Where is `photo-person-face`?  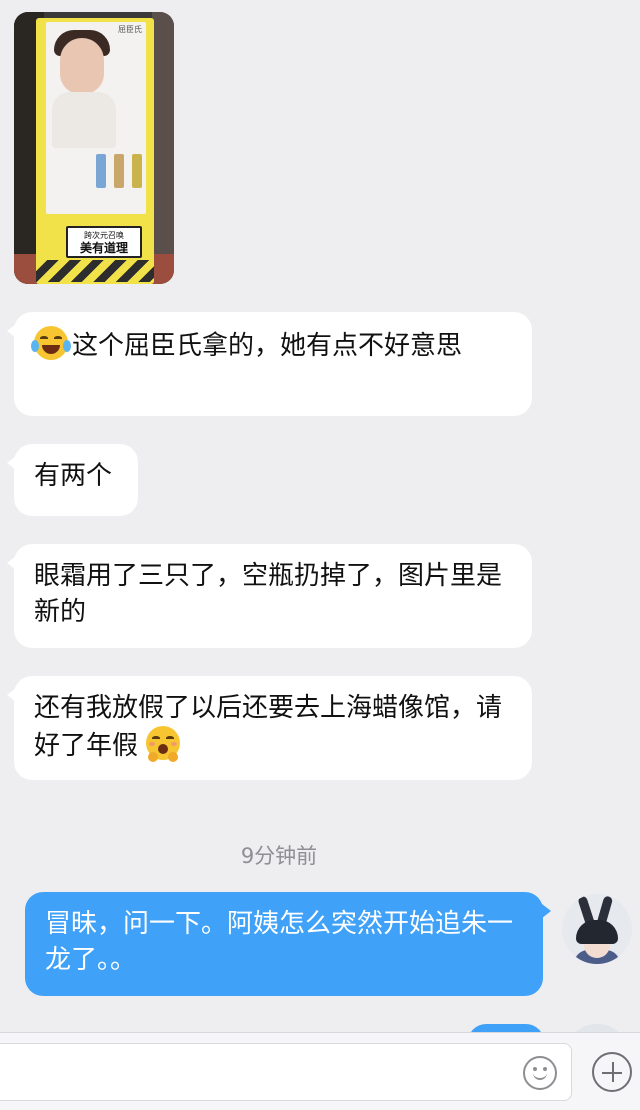 photo-person-face is located at coordinates (82, 66).